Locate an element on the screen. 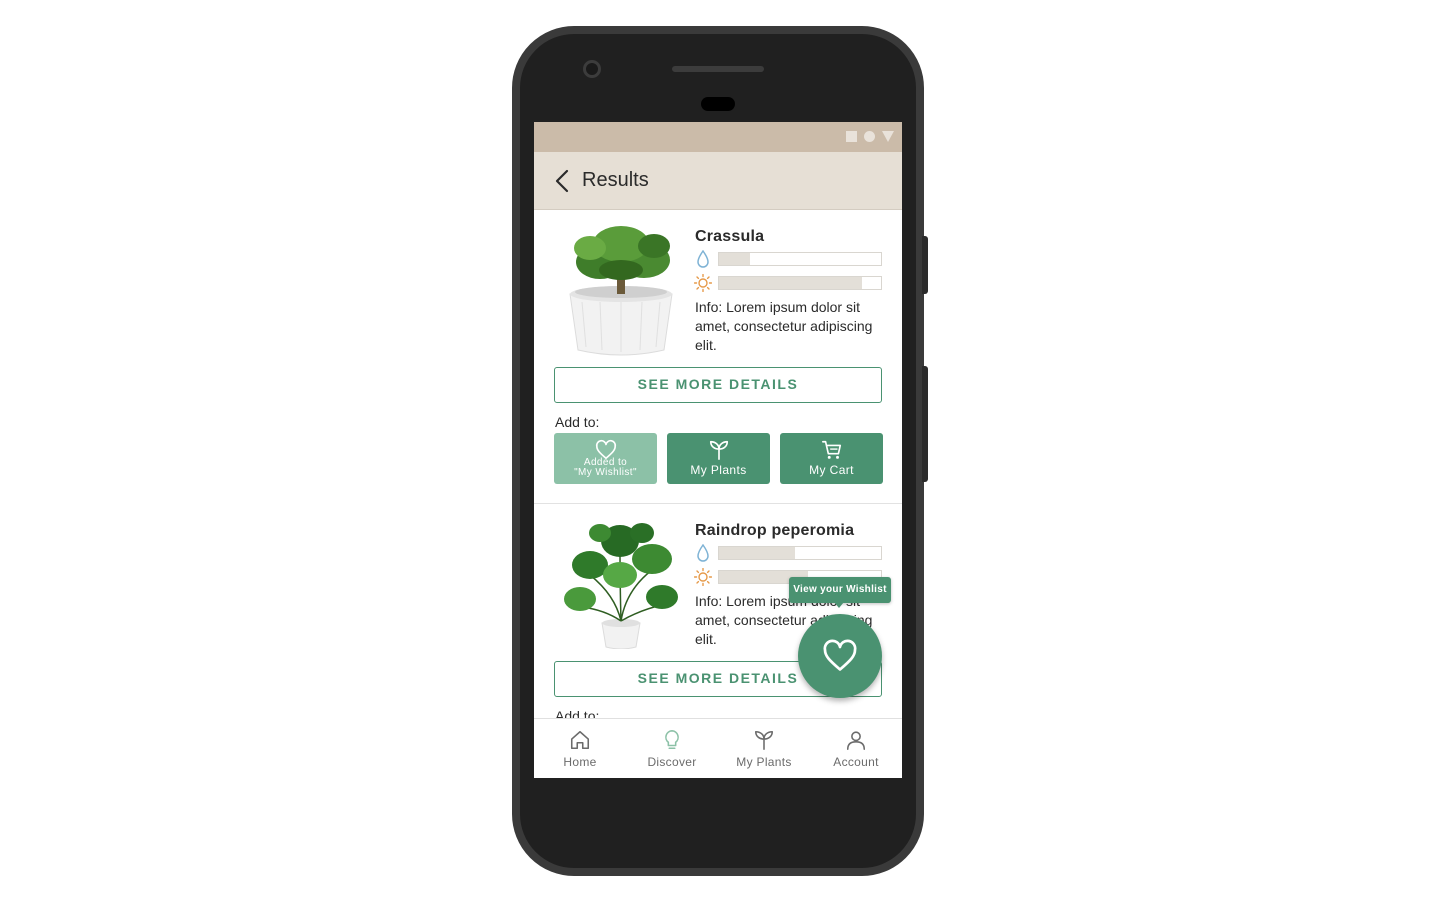  plant-name: Crassula is located at coordinates (730, 236).